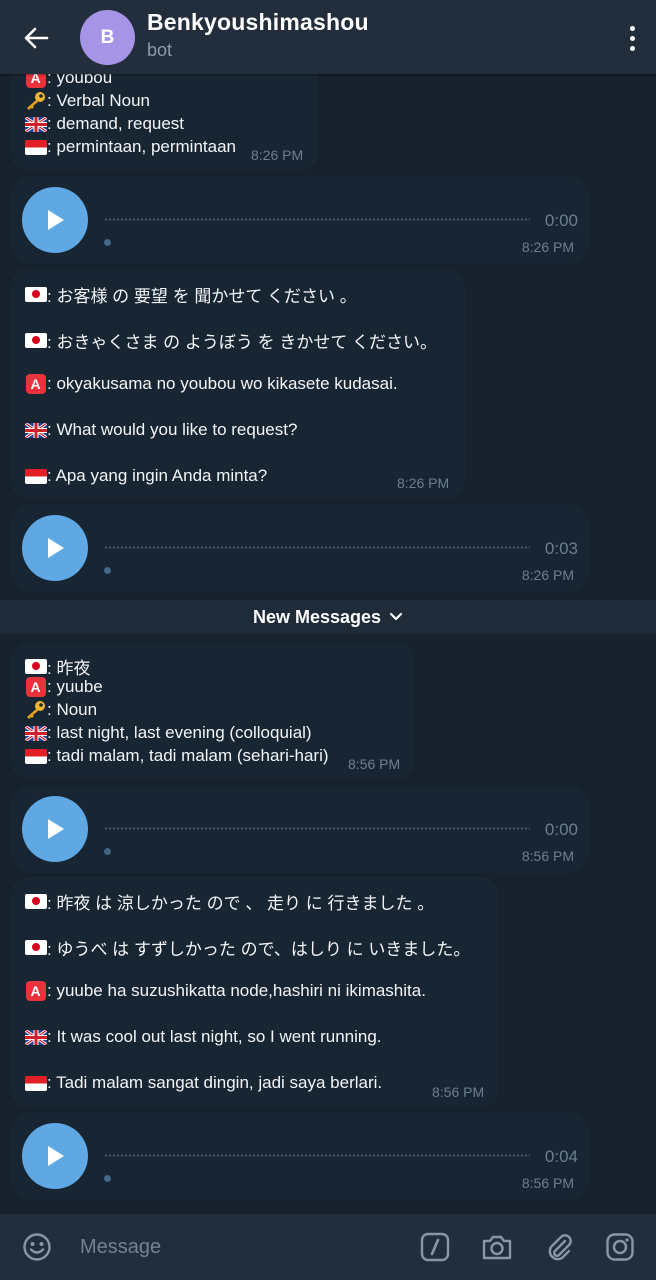 The width and height of the screenshot is (656, 1280). What do you see at coordinates (396, 617) in the screenshot?
I see `chevron-down-icon` at bounding box center [396, 617].